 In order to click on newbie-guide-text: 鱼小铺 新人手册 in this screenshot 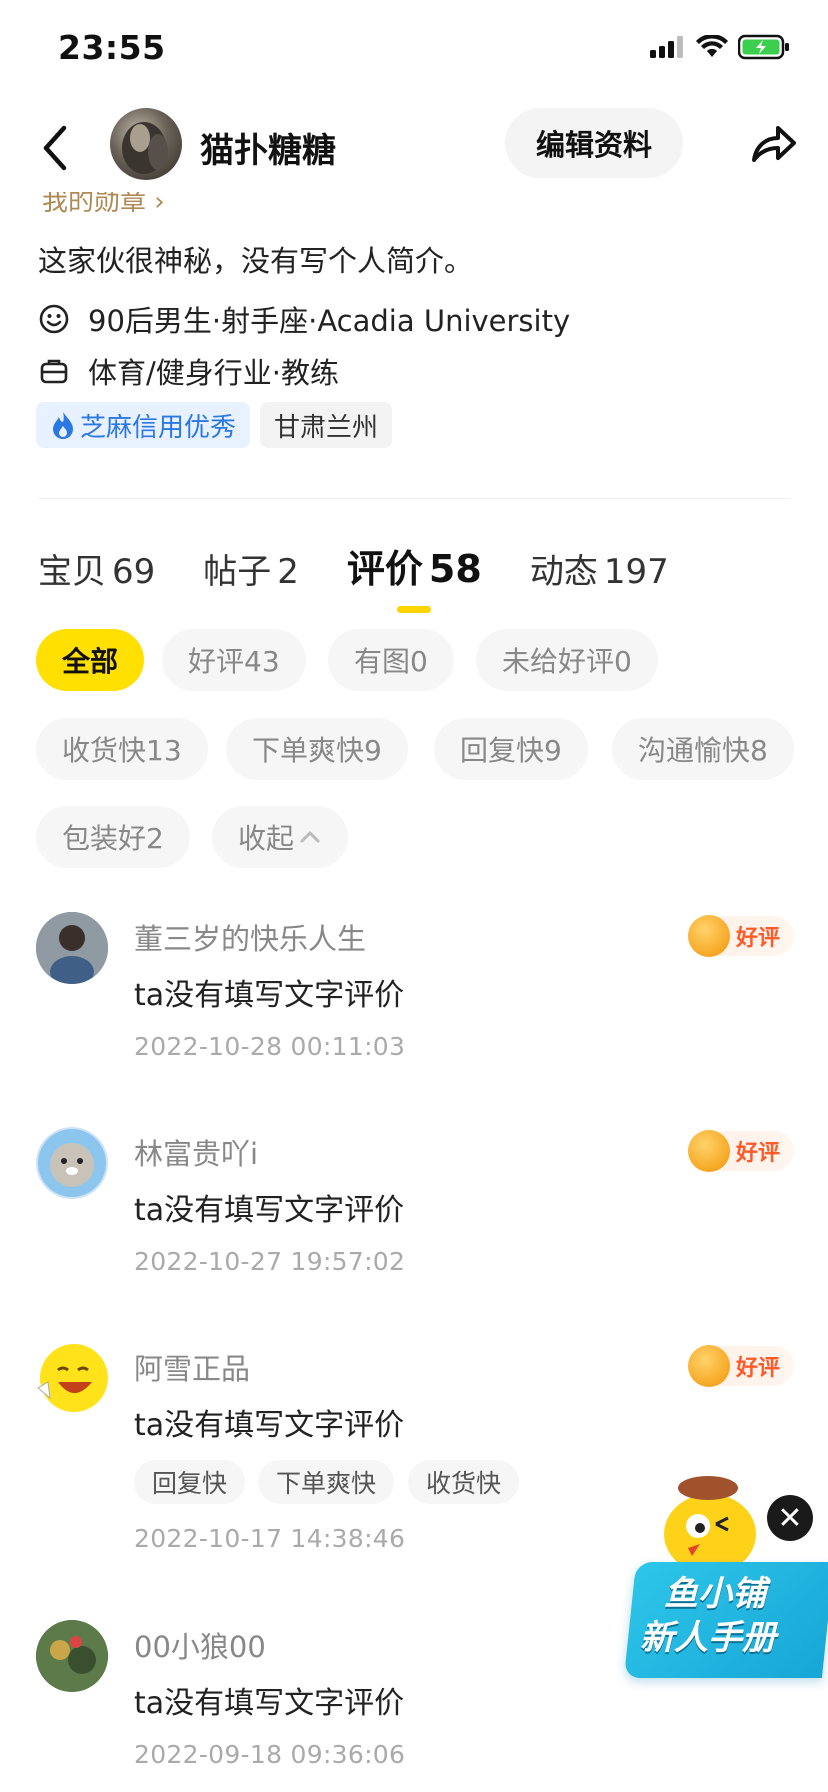, I will do `click(734, 1616)`.